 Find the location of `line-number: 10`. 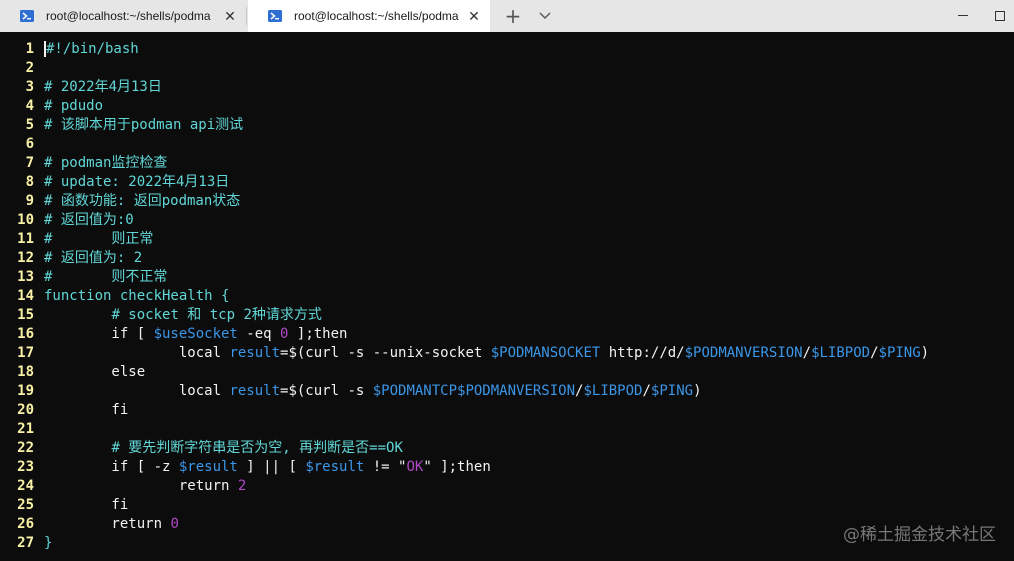

line-number: 10 is located at coordinates (25, 220).